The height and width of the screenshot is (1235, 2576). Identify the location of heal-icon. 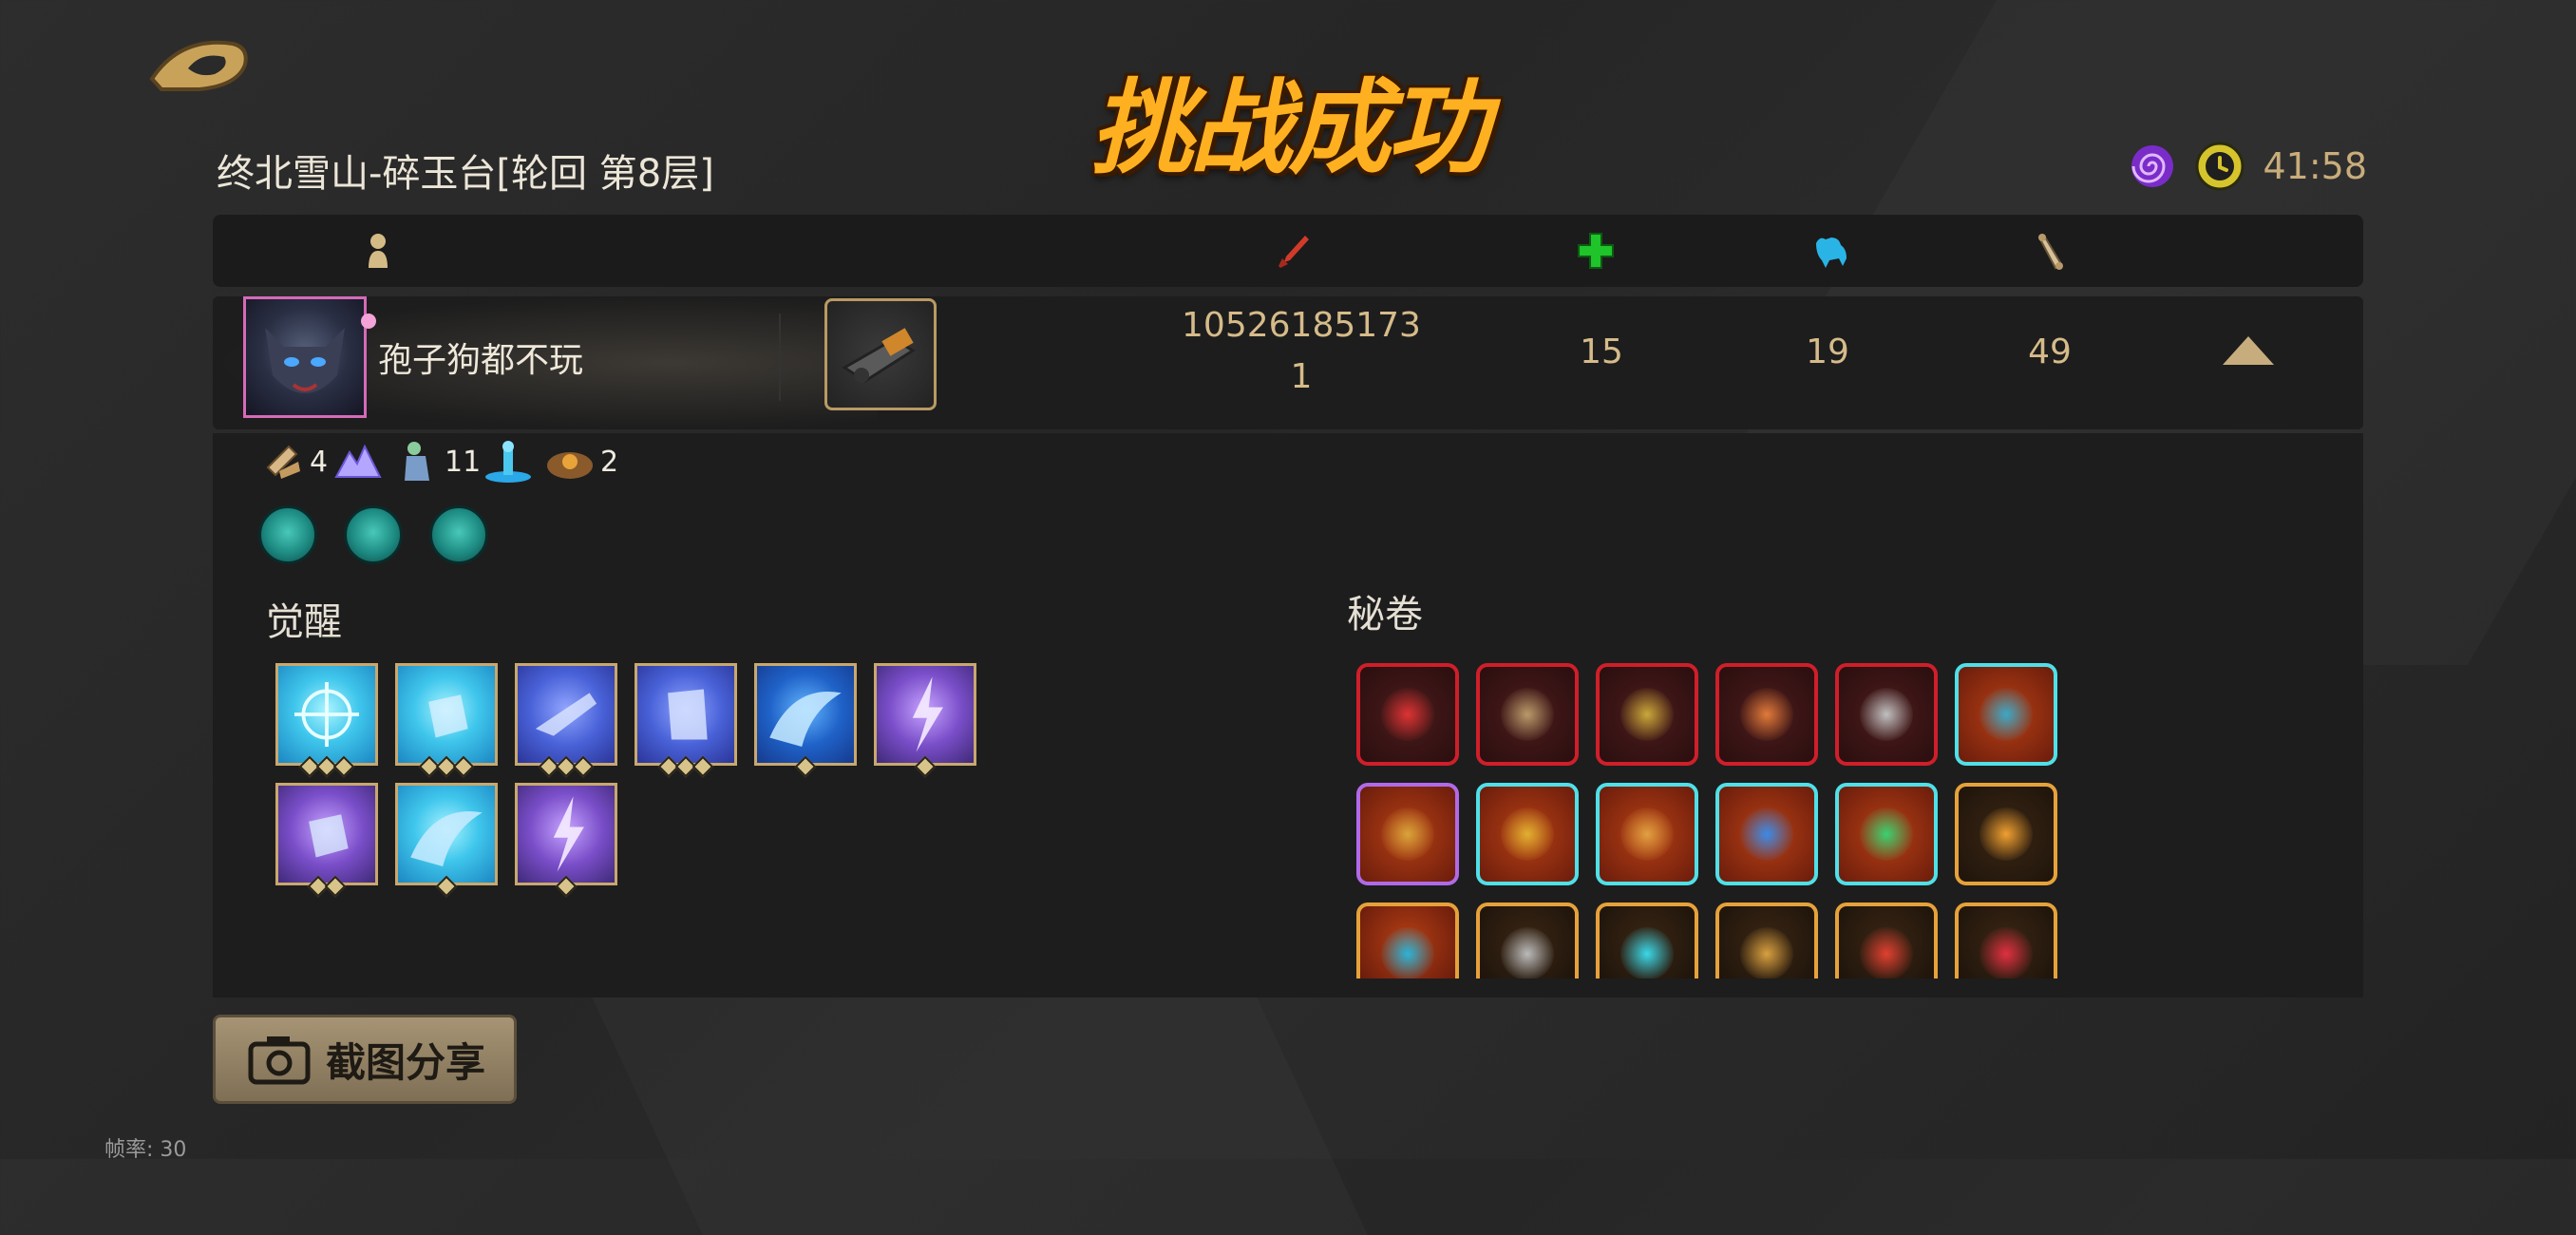
(1596, 251).